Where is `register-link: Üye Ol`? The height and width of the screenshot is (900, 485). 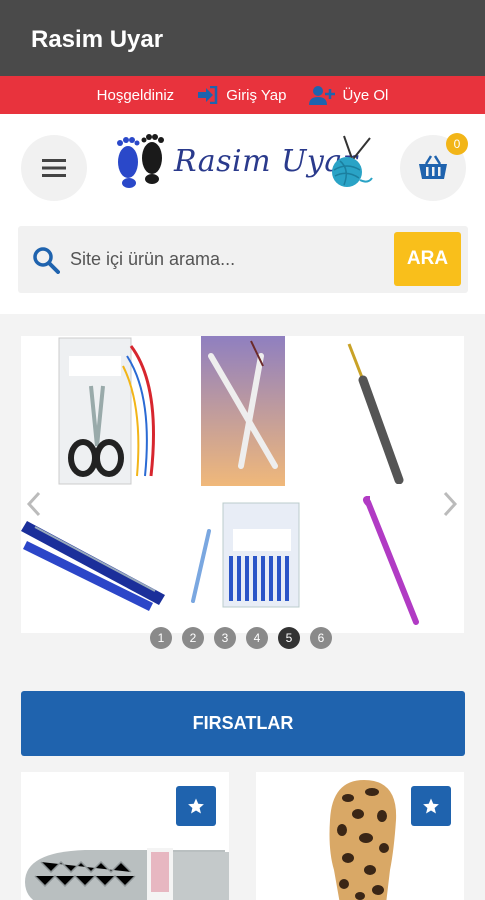
register-link: Üye Ol is located at coordinates (348, 95).